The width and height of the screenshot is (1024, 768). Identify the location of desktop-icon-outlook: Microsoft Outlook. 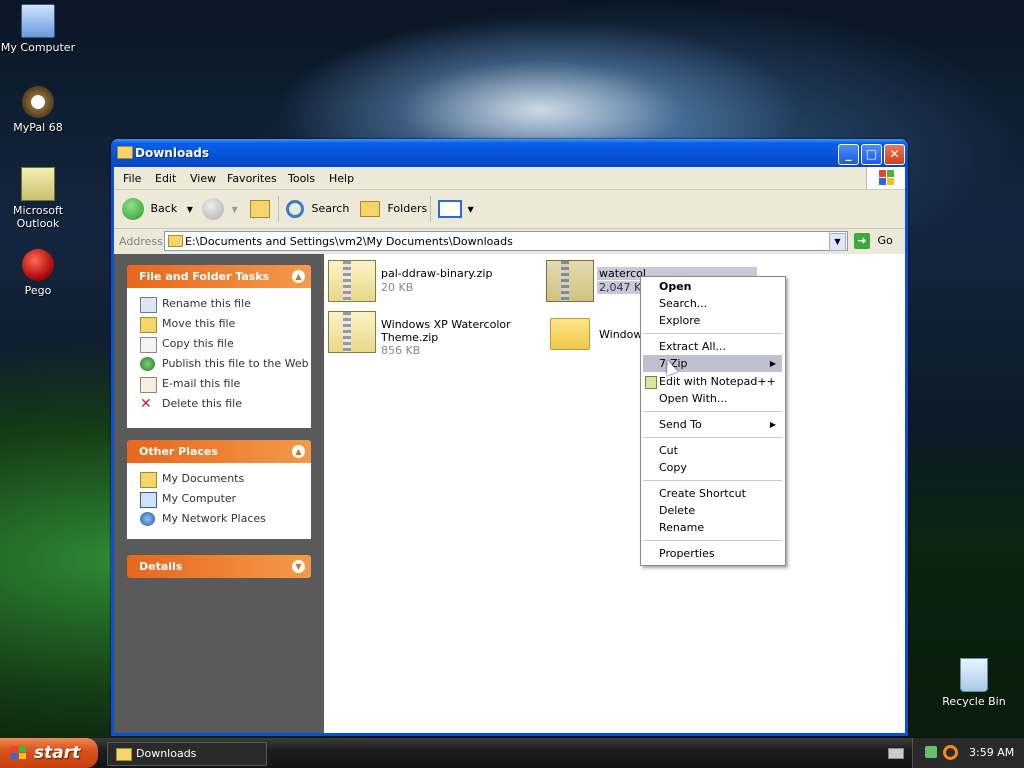
(40, 198).